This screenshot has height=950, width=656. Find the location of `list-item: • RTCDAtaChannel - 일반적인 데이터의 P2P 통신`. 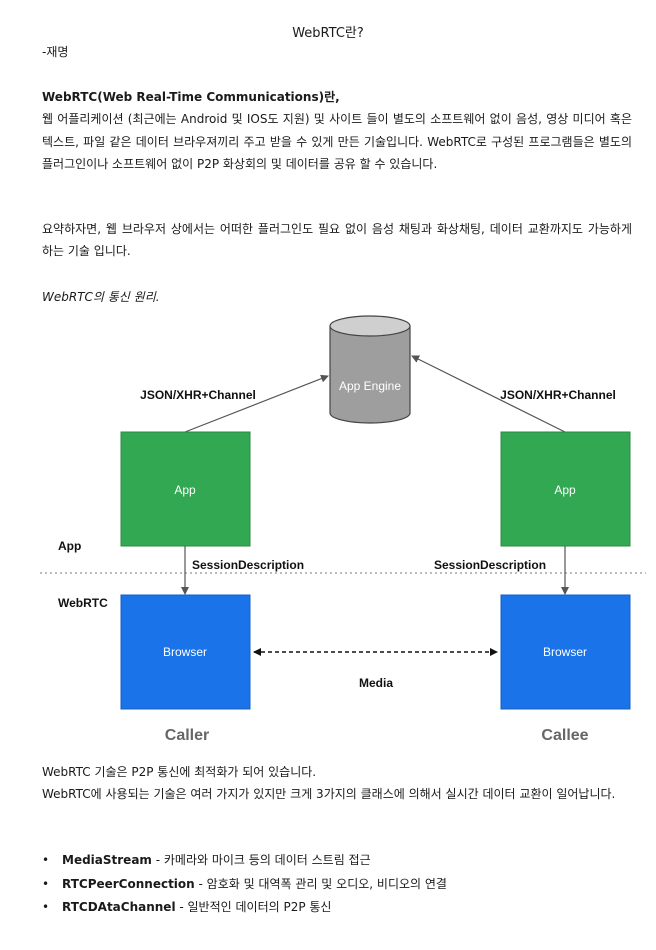

list-item: • RTCDAtaChannel - 일반적인 데이터의 P2P 통신 is located at coordinates (244, 908).